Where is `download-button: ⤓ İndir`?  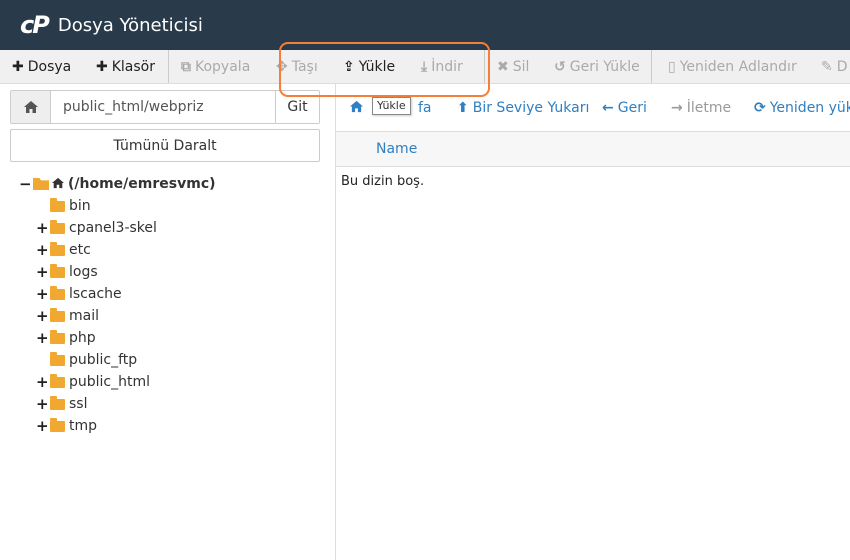
download-button: ⤓ İndir is located at coordinates (442, 66).